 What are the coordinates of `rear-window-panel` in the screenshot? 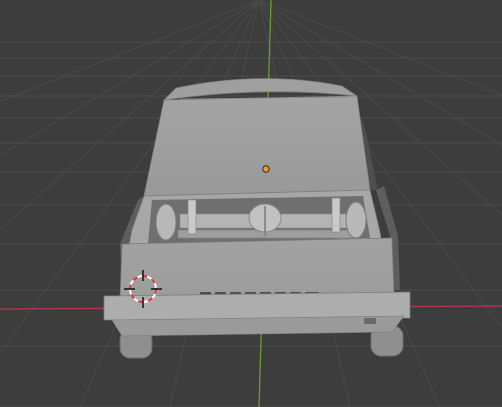 It's located at (257, 146).